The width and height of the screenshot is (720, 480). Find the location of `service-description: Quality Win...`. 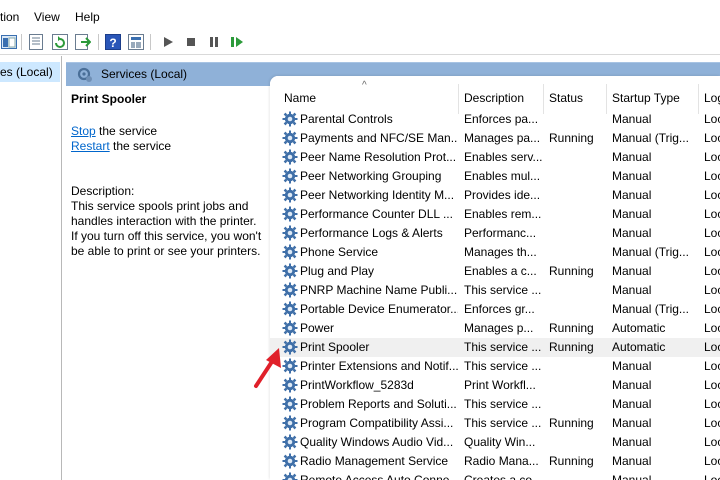

service-description: Quality Win... is located at coordinates (500, 442).